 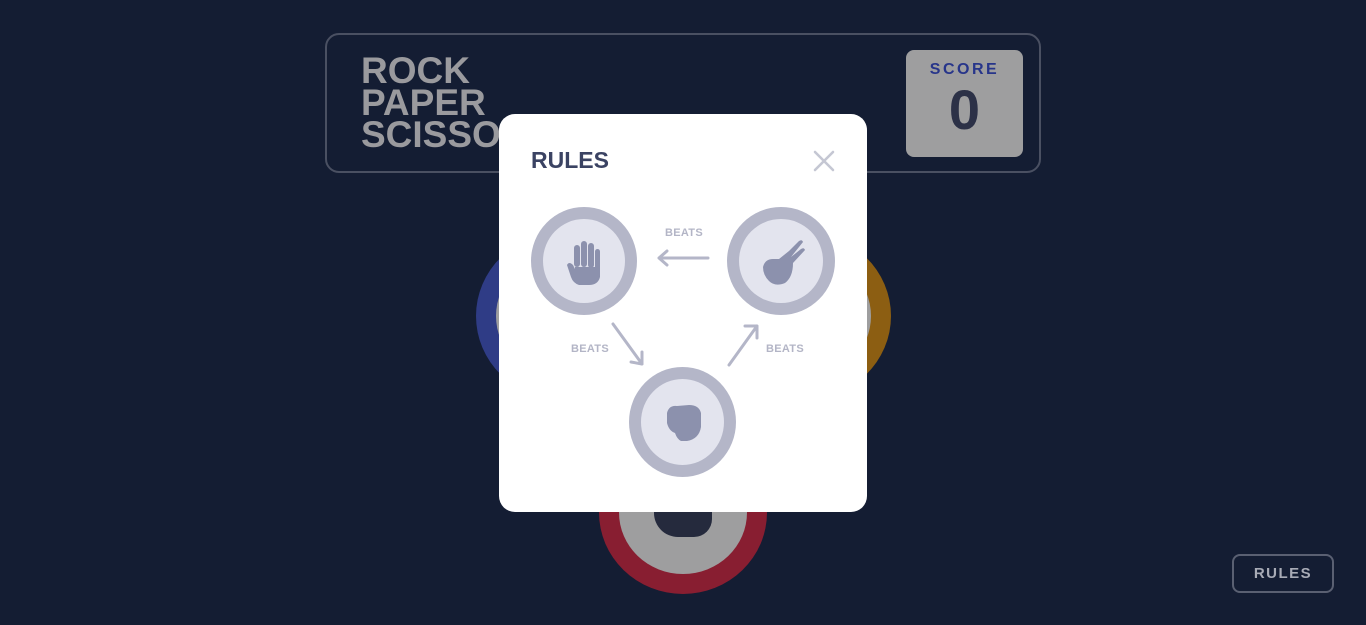 I want to click on score-value: 0, so click(x=964, y=109).